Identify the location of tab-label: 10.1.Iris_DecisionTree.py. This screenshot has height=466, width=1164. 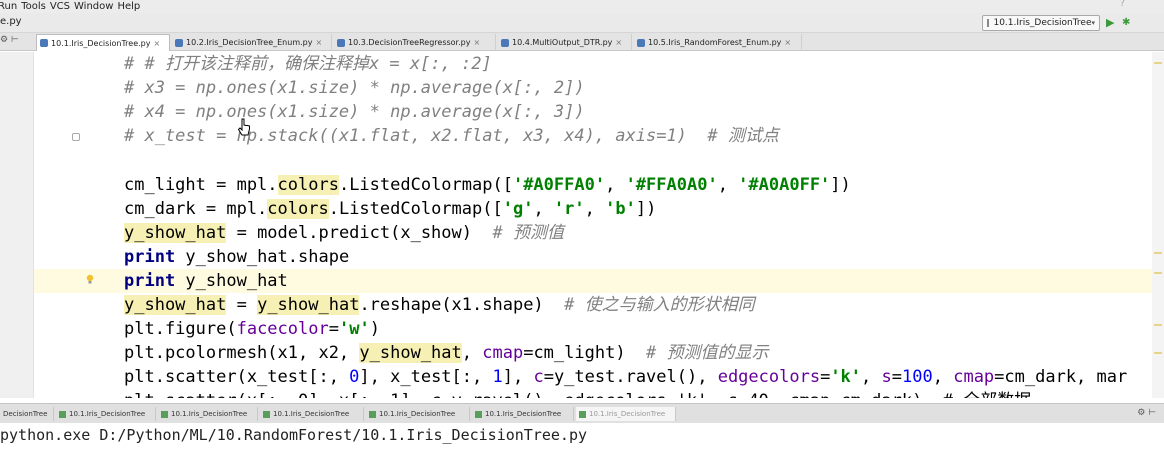
(101, 43).